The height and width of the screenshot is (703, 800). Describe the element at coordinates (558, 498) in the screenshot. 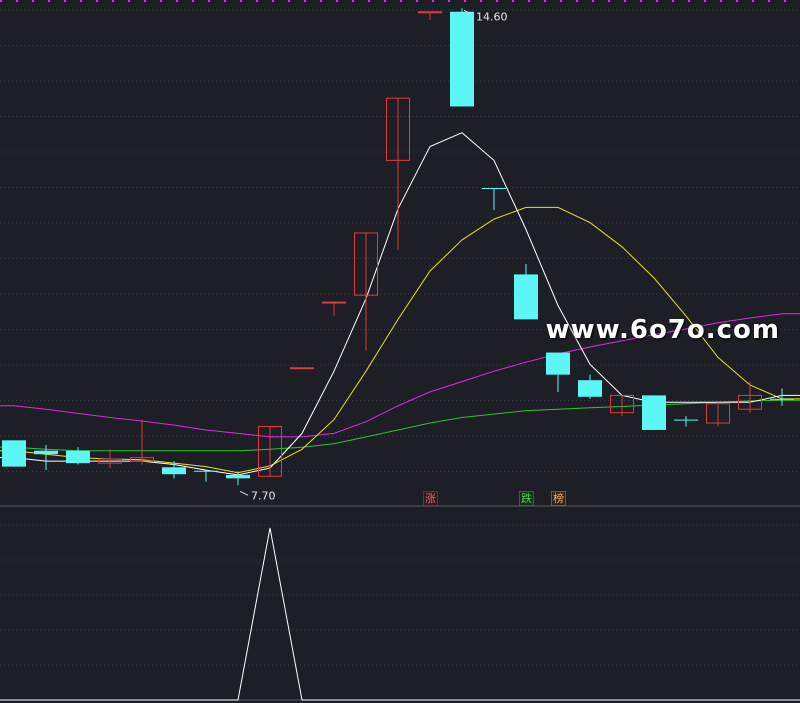

I see `marker-list: 榜` at that location.